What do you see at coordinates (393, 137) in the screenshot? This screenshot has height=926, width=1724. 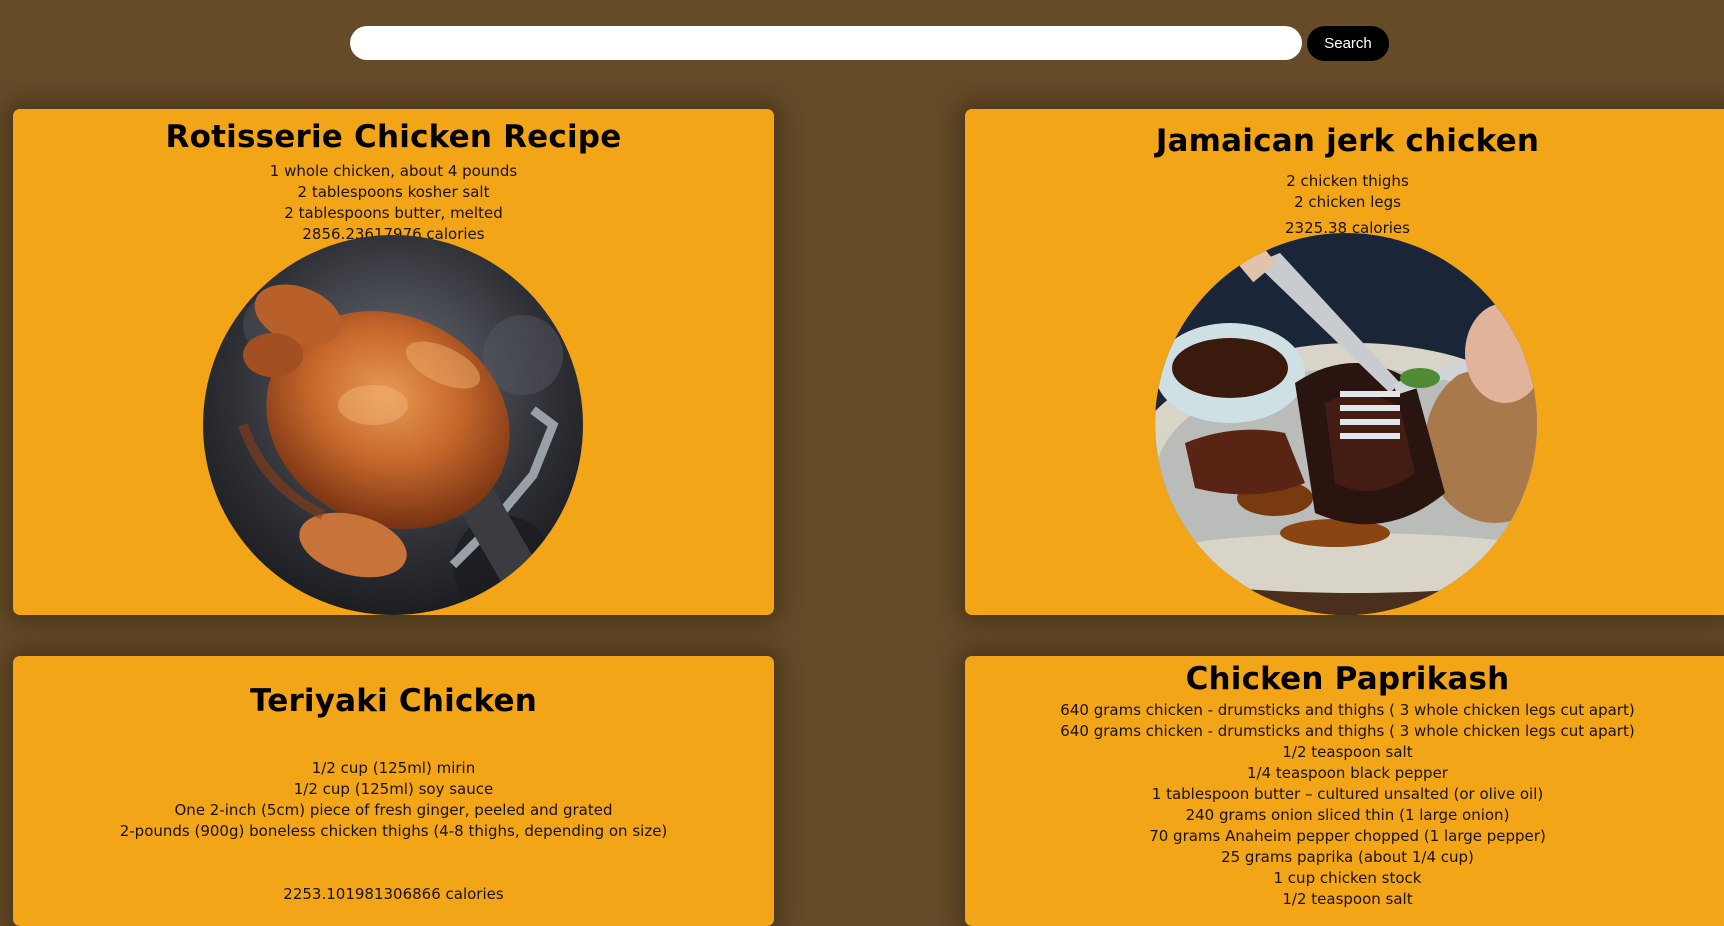 I see `recipe-title: Rotisserie Chicken Recipe` at bounding box center [393, 137].